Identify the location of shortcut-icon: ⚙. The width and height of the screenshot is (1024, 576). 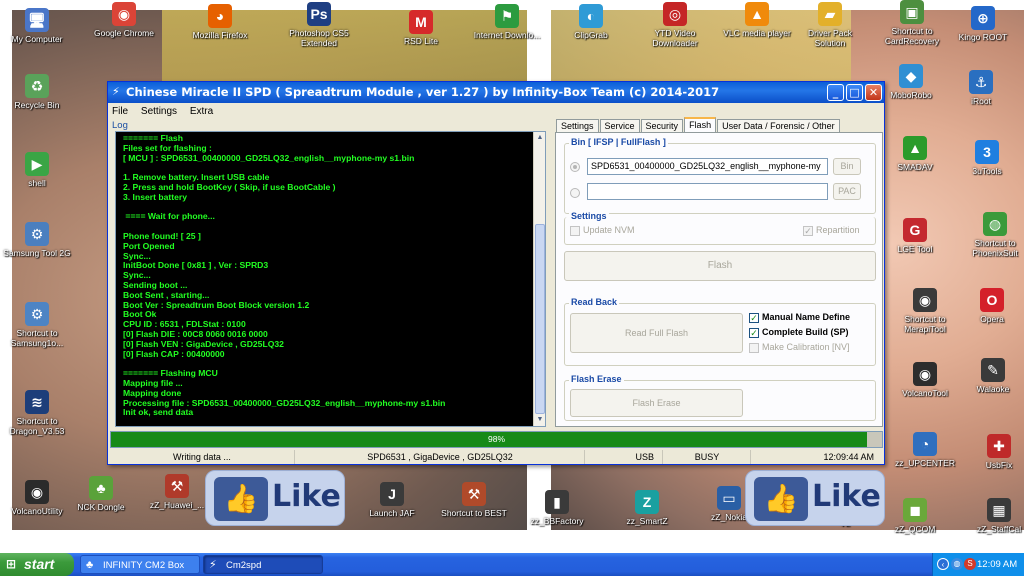
(37, 234).